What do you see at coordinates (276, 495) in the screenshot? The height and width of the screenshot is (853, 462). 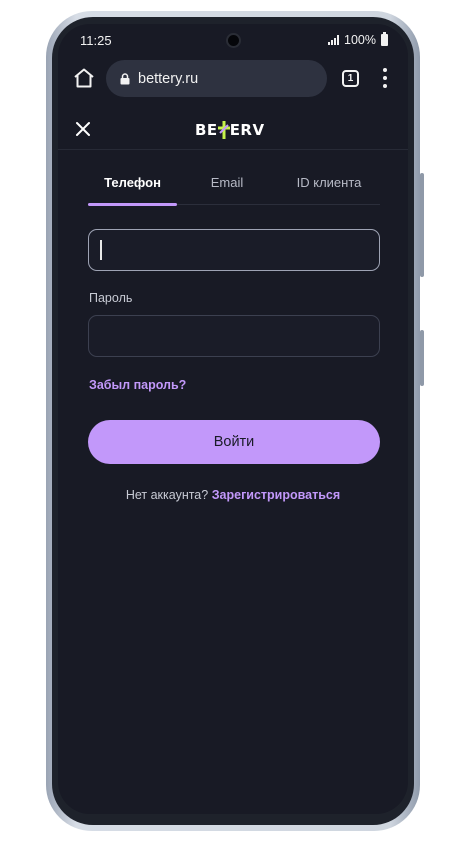 I see `register-link: Зарегистрироваться` at bounding box center [276, 495].